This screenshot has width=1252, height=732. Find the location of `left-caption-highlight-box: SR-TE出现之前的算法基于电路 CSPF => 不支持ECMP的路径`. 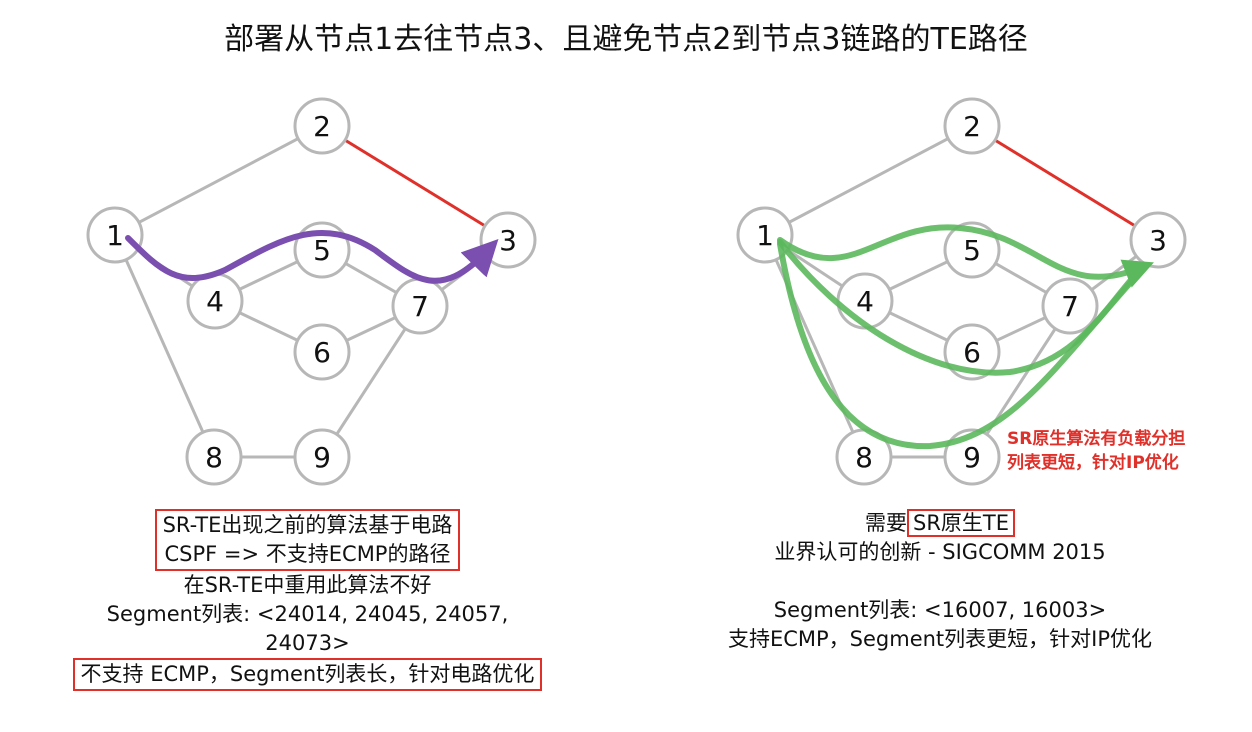

left-caption-highlight-box: SR-TE出现之前的算法基于电路 CSPF => 不支持ECMP的路径 is located at coordinates (307, 540).